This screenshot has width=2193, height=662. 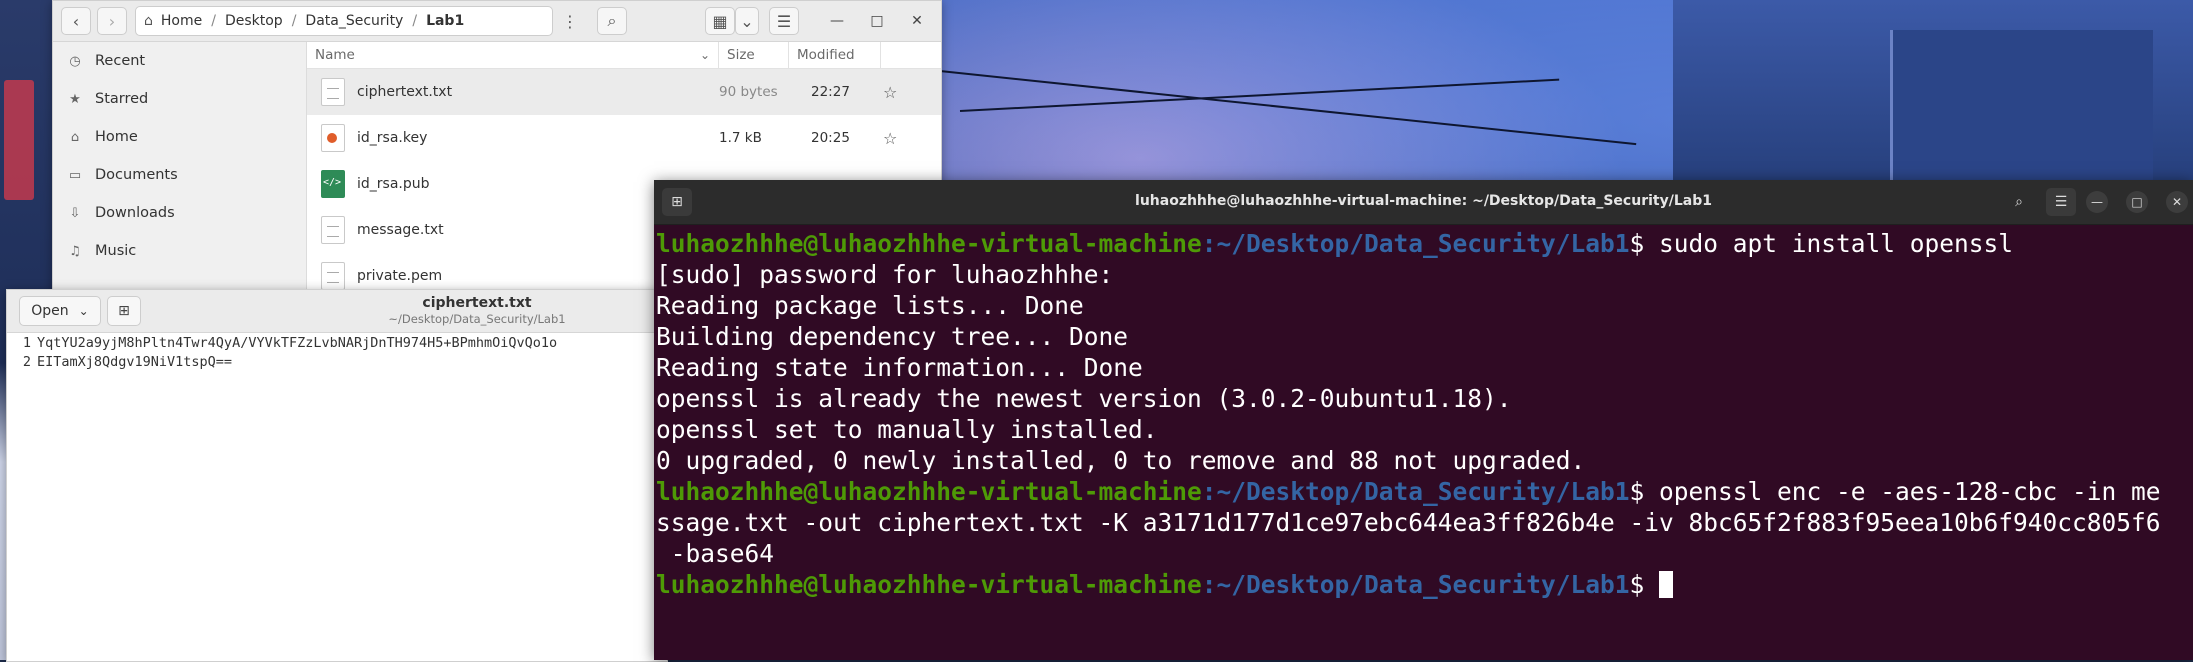 What do you see at coordinates (75, 175) in the screenshot?
I see `document-icon: ▭` at bounding box center [75, 175].